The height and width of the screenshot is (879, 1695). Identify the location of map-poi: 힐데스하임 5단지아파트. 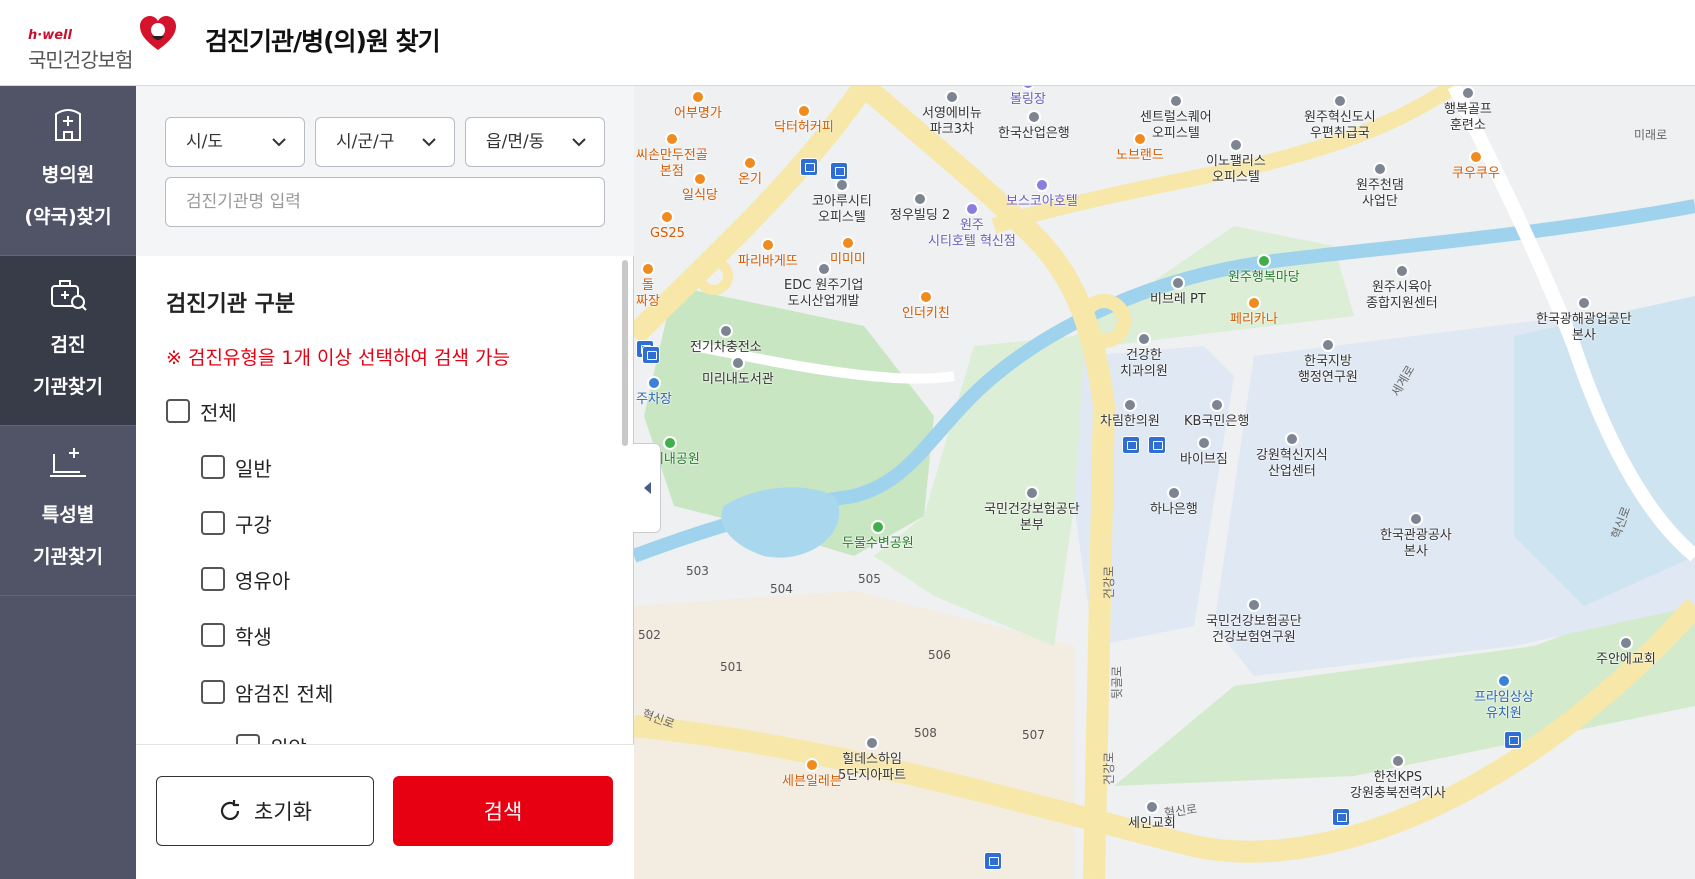
(872, 760).